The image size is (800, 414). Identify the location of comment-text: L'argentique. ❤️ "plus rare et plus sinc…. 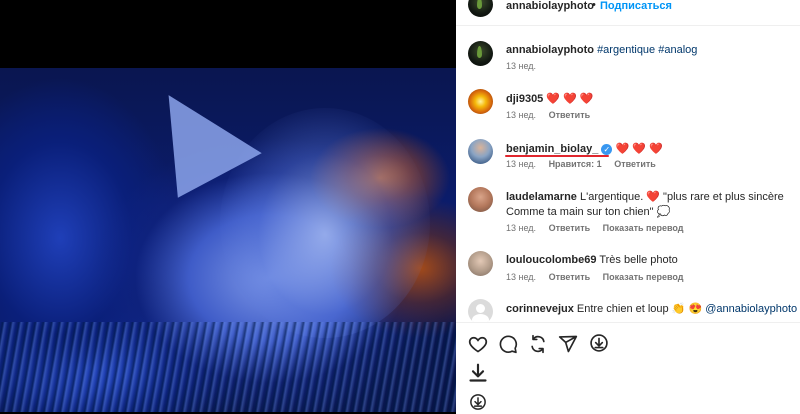
(681, 197).